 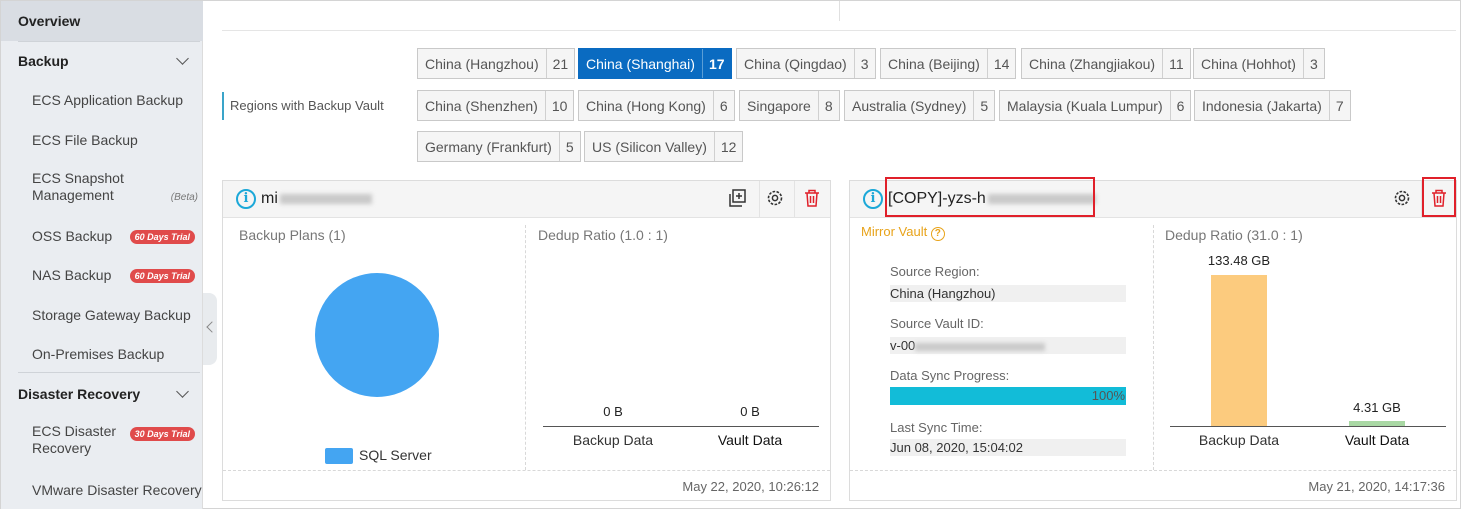 I want to click on sidebar-item-nas-backup: NAS Backup 60 Days Trial, so click(x=102, y=275).